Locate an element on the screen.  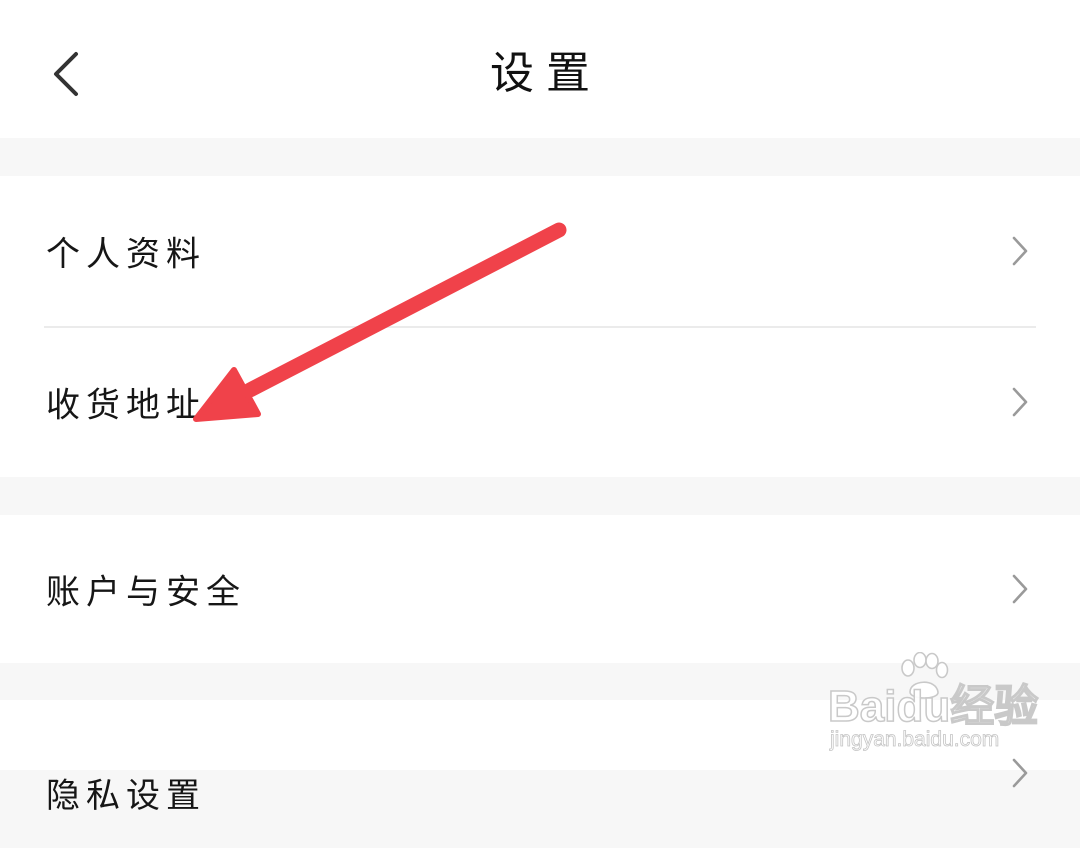
settings-item-label: 个人资料 is located at coordinates (126, 254).